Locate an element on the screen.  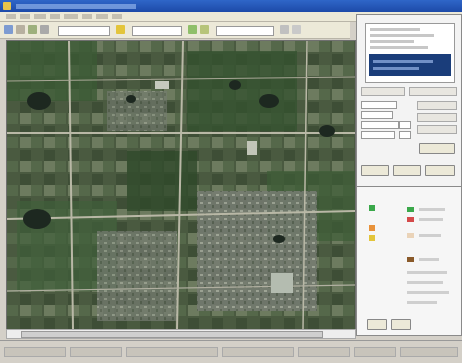
refresh-icon is located at coordinates (296, 29).